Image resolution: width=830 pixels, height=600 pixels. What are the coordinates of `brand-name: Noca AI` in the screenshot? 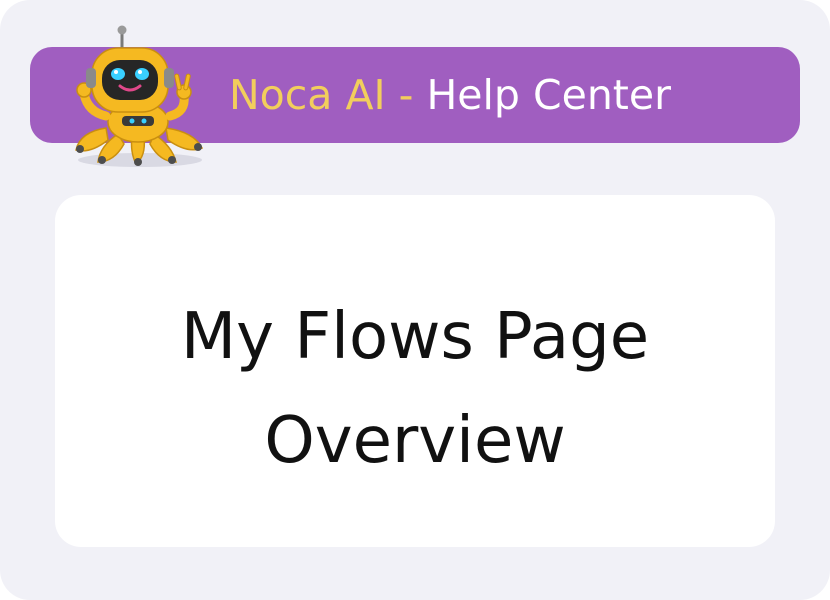 It's located at (307, 95).